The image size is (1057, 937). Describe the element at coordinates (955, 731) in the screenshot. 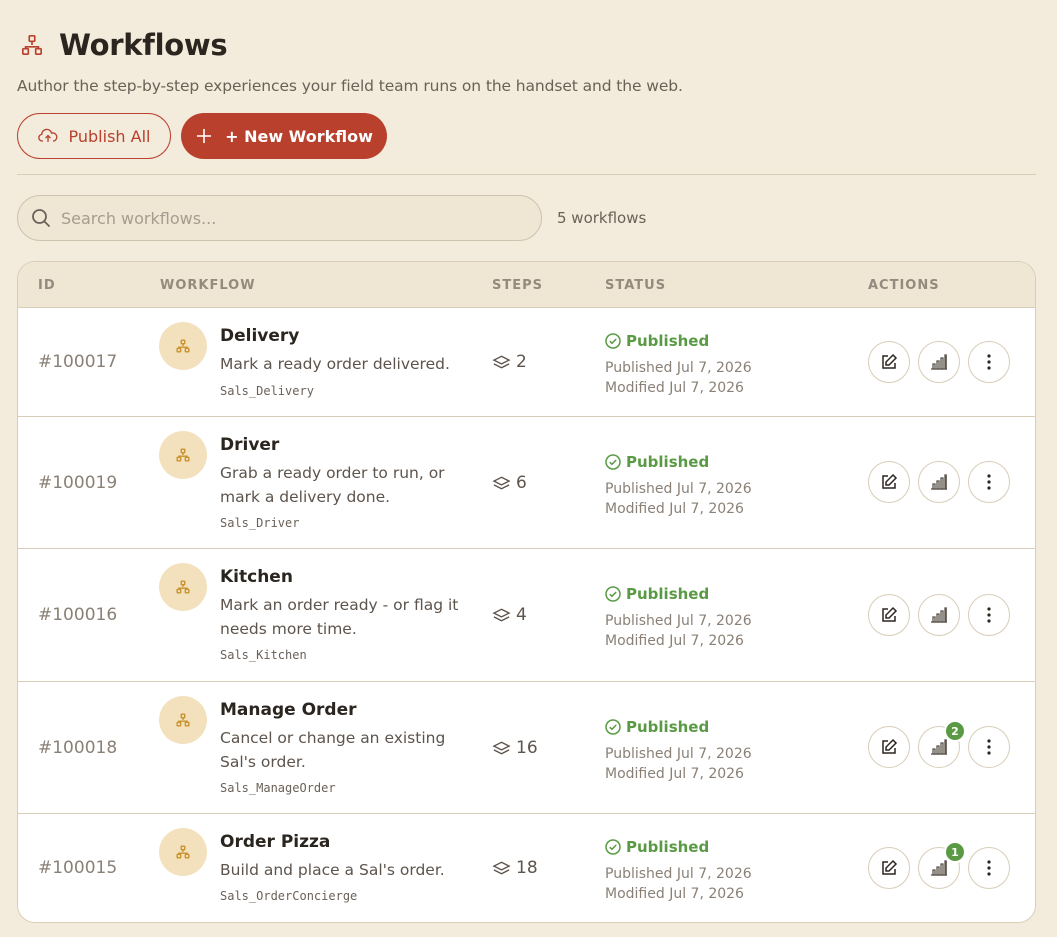

I see `analytics-count-badge: 2` at that location.